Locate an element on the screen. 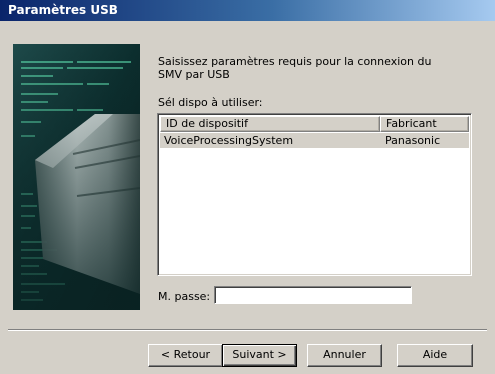 Image resolution: width=495 pixels, height=374 pixels. device-list-row-selected: VoiceProcessingSystem Panasonic is located at coordinates (314, 140).